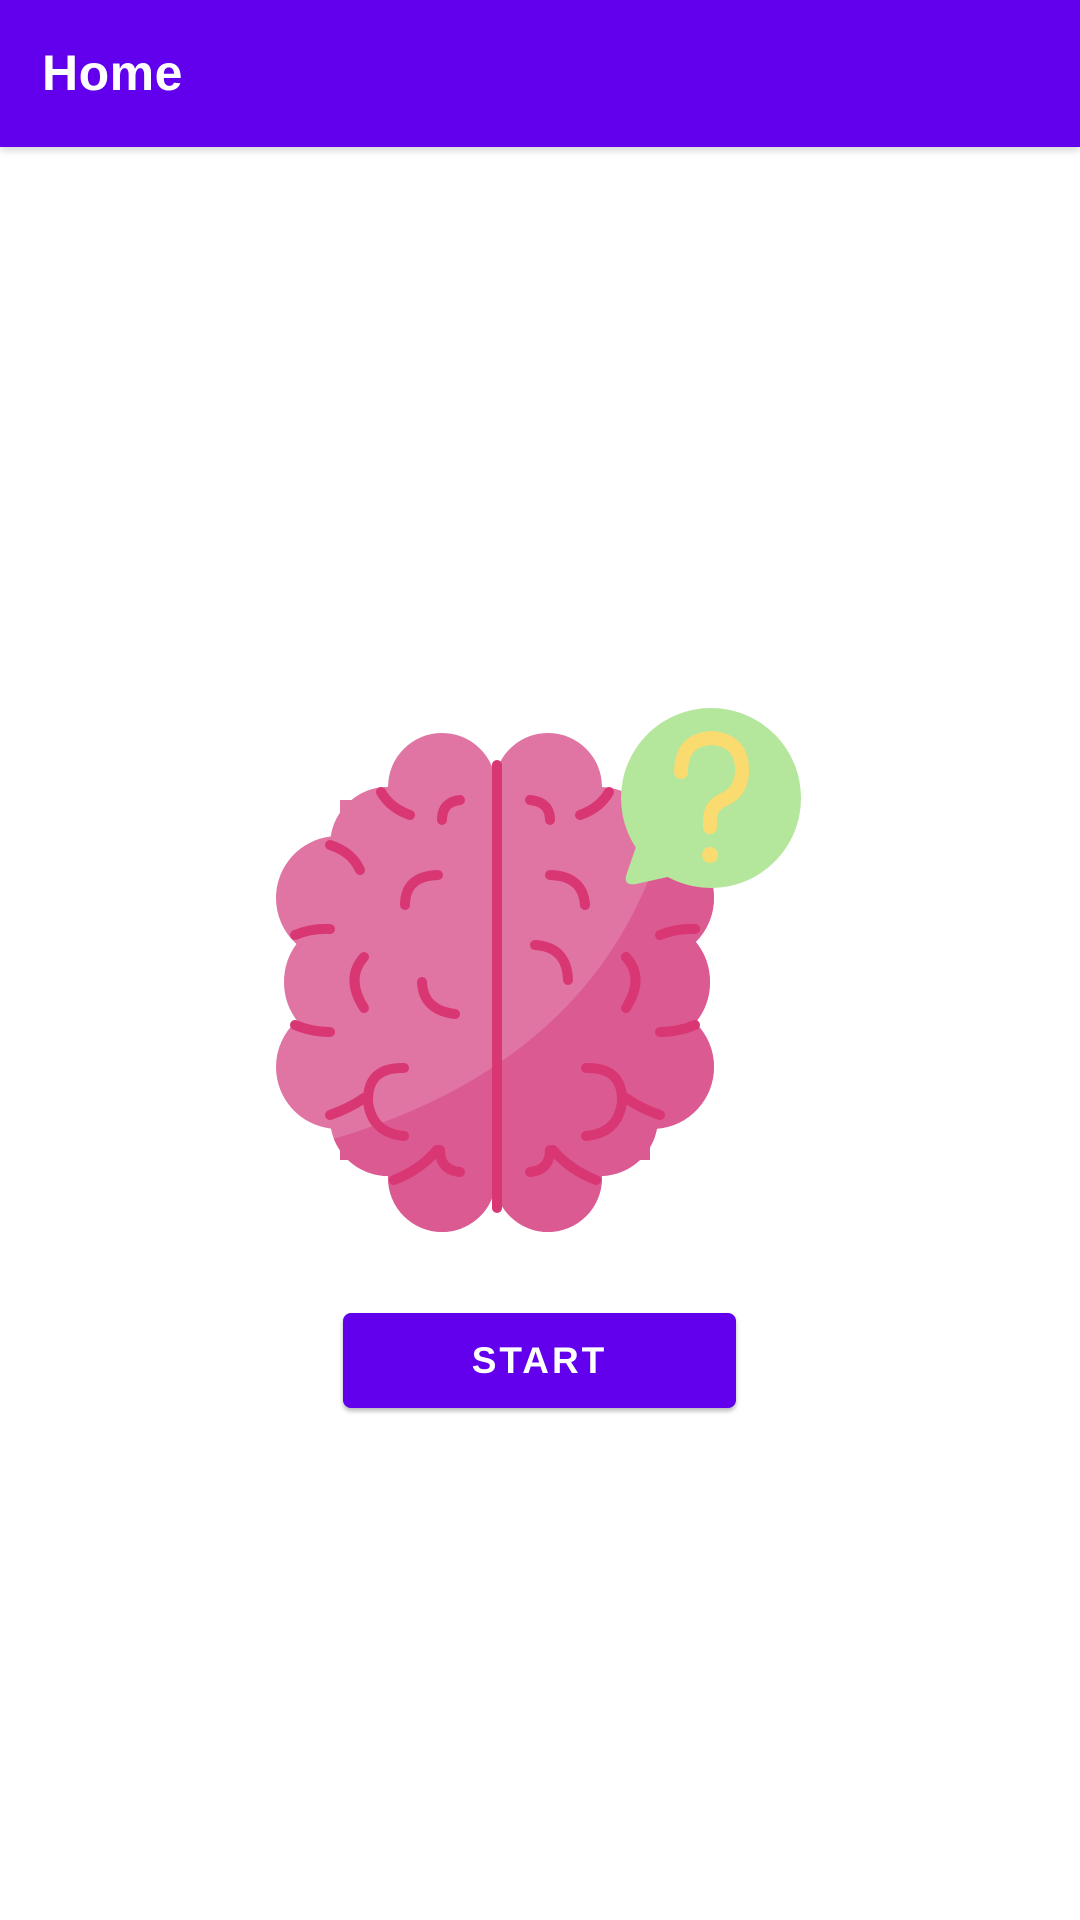 This screenshot has width=1080, height=1920. I want to click on app-bar: Home, so click(540, 73).